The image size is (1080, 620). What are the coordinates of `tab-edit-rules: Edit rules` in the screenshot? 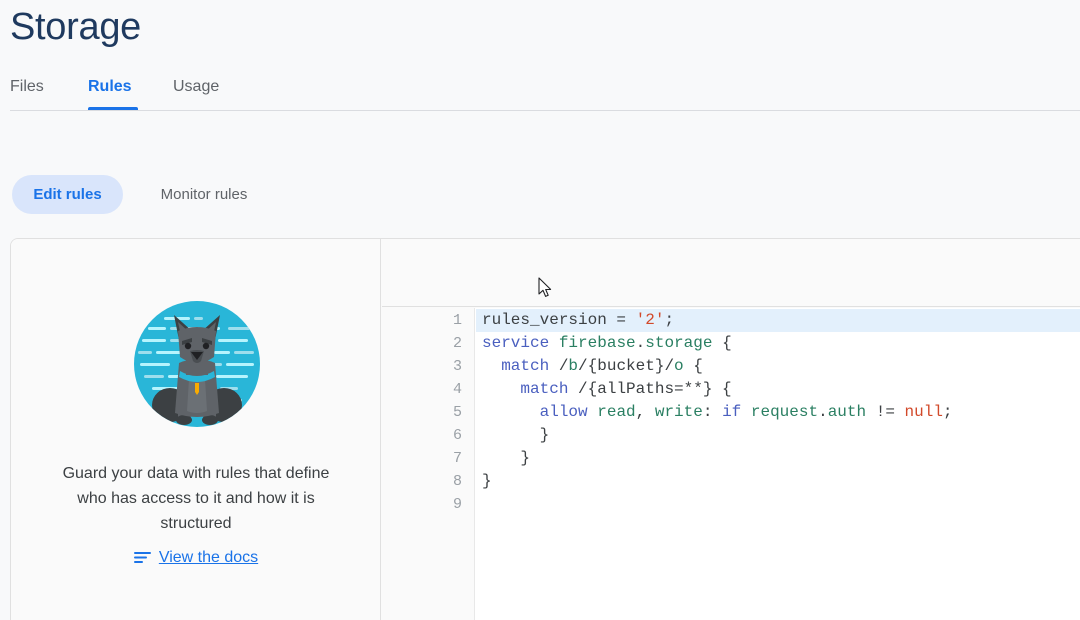 It's located at (67, 194).